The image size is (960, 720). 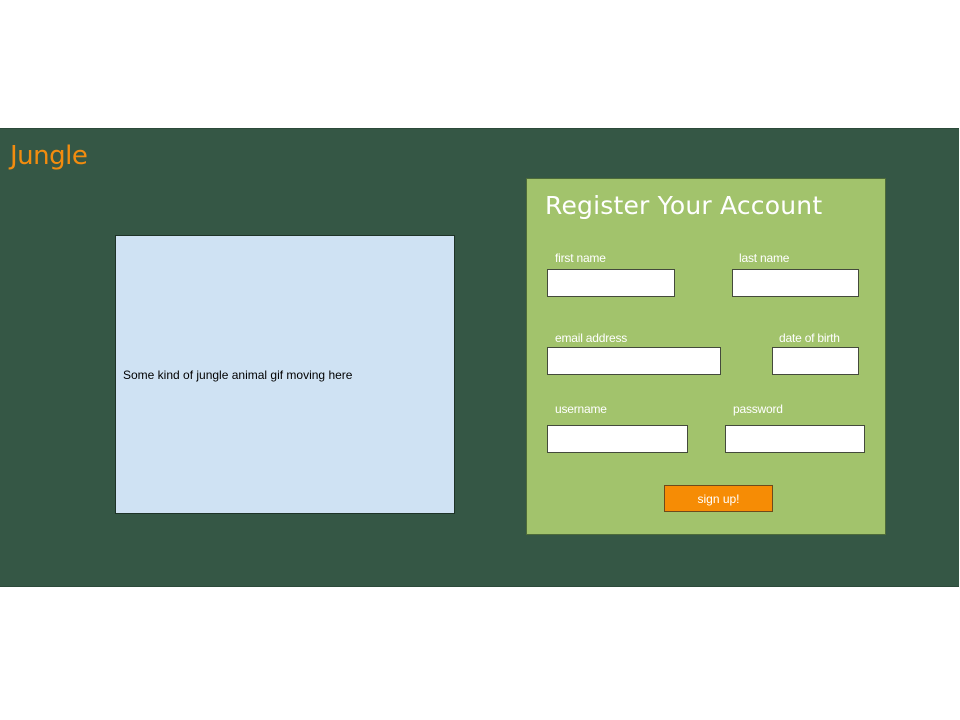 What do you see at coordinates (611, 283) in the screenshot?
I see `first-name-input` at bounding box center [611, 283].